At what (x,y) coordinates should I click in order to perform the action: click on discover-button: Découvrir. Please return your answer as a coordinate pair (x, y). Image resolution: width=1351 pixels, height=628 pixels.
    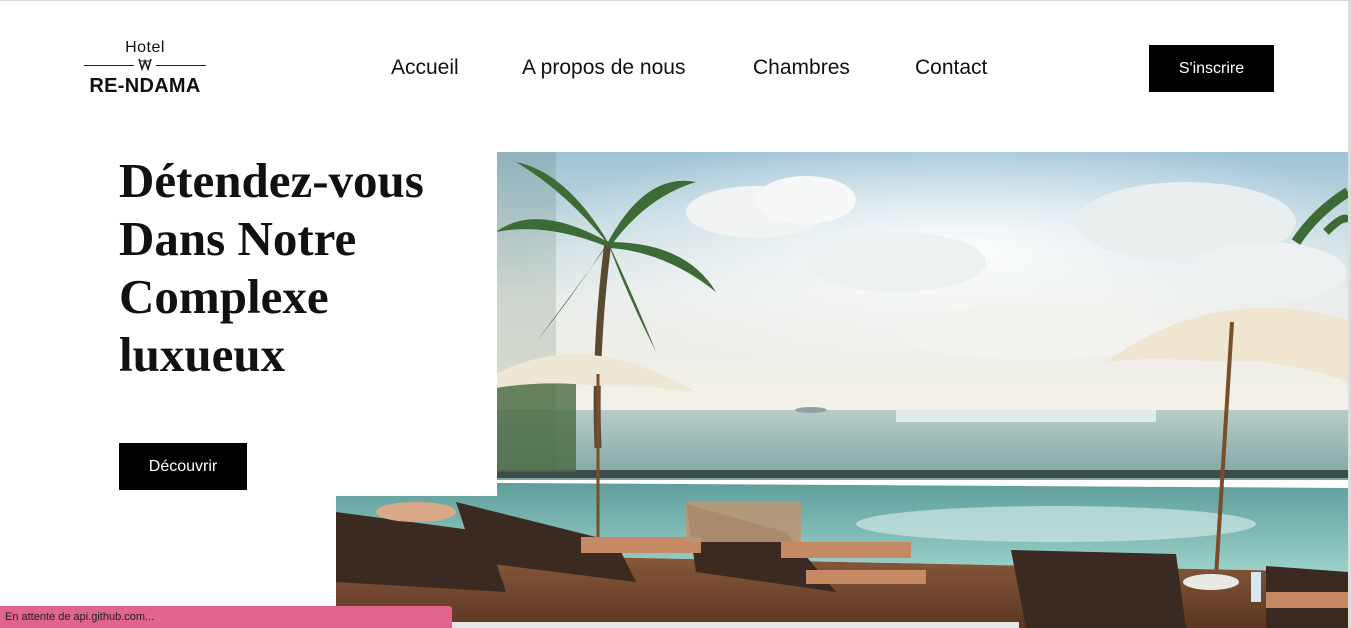
    Looking at the image, I should click on (183, 466).